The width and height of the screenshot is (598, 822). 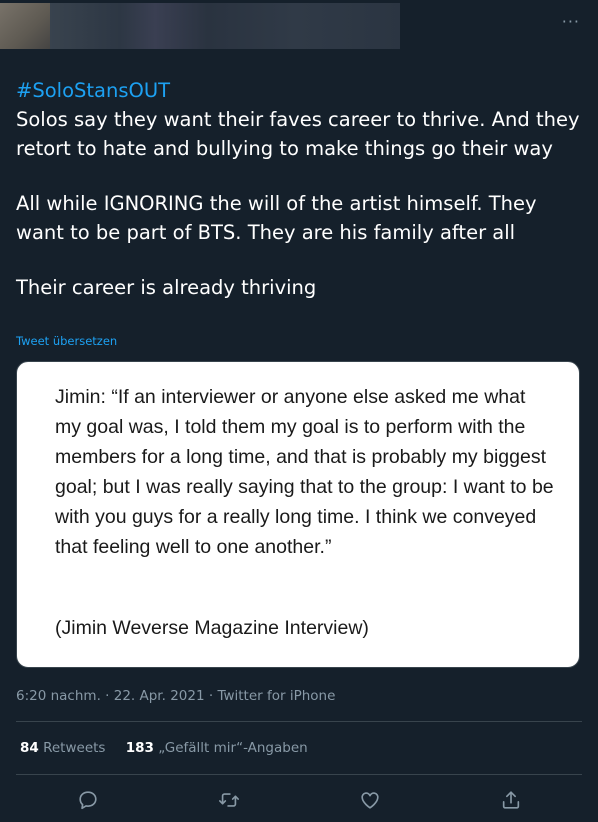 What do you see at coordinates (58, 696) in the screenshot?
I see `tweet-time: 6:20 nachm.` at bounding box center [58, 696].